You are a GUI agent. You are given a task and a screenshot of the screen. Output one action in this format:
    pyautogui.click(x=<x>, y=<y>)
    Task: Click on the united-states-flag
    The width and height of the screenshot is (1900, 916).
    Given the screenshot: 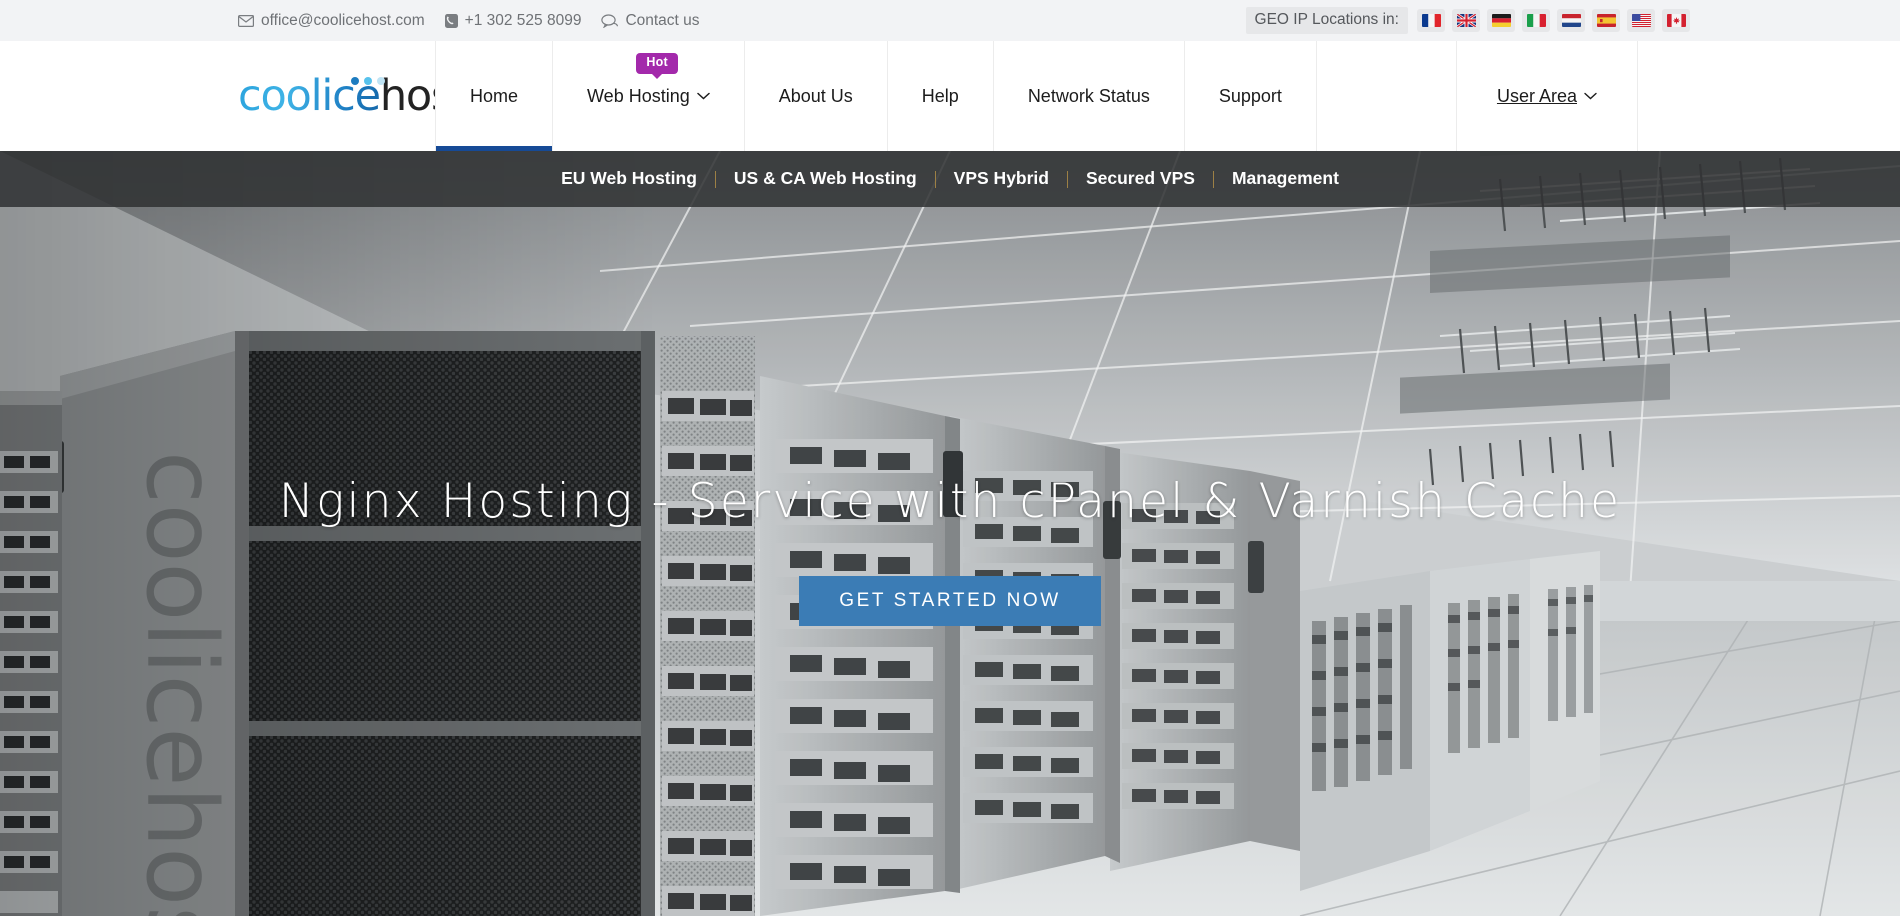 What is the action you would take?
    pyautogui.click(x=1641, y=20)
    